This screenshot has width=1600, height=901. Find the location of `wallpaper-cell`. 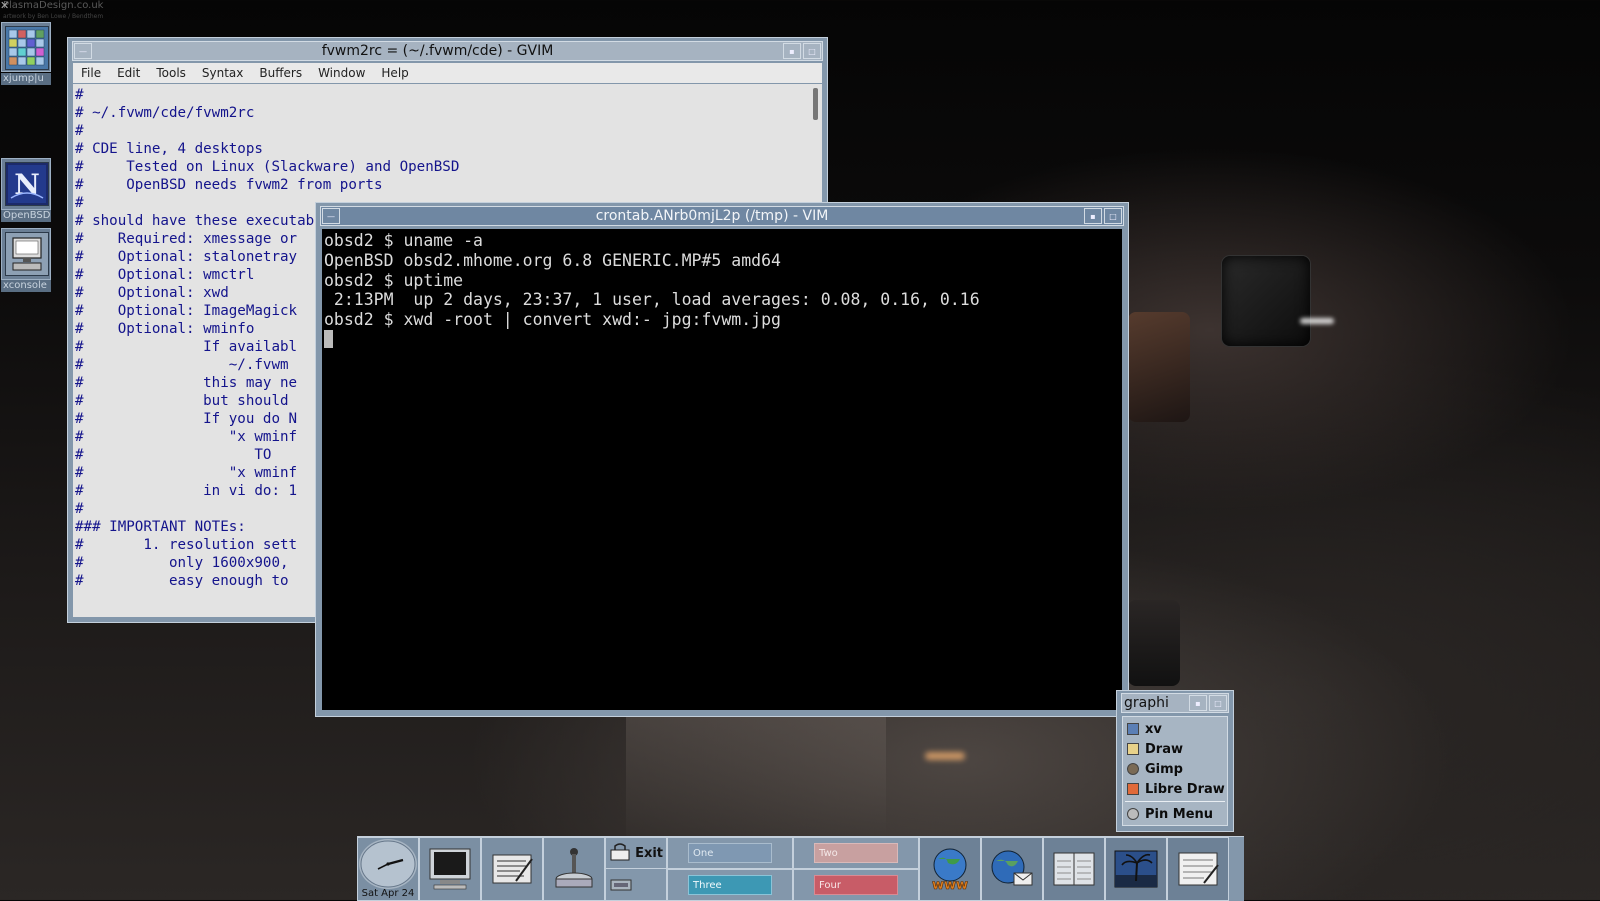

wallpaper-cell is located at coordinates (1136, 869).